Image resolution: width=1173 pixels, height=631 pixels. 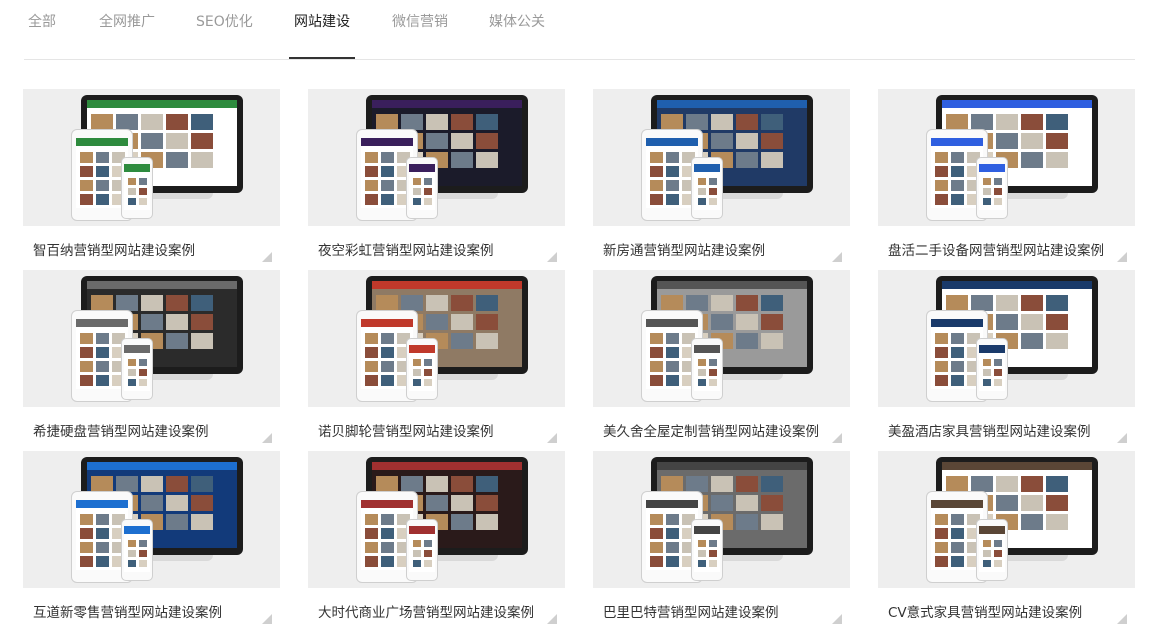 I want to click on case-caption: 盘活二手设备网营销型网站建设案例, so click(x=1006, y=248).